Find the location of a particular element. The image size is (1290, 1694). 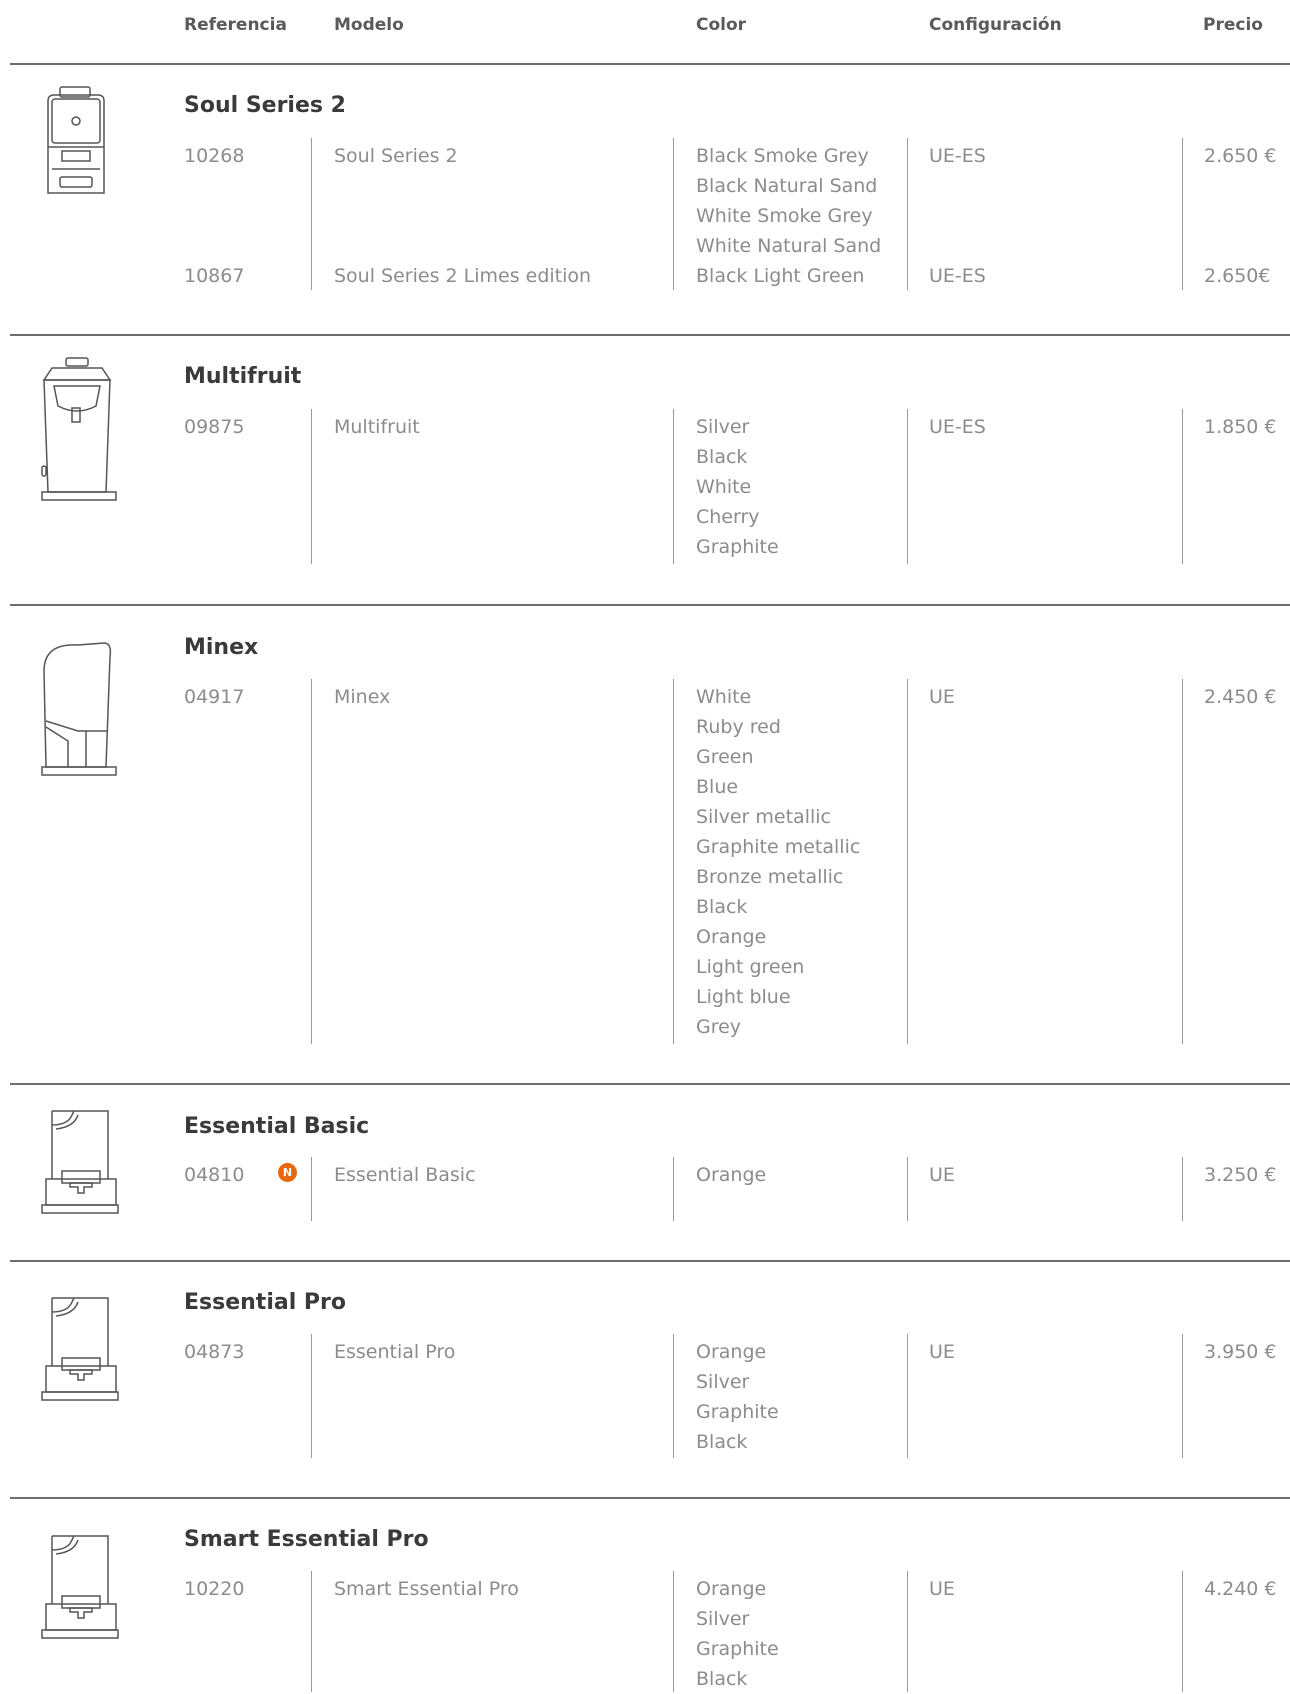

new-badge-icon: N is located at coordinates (287, 1172).